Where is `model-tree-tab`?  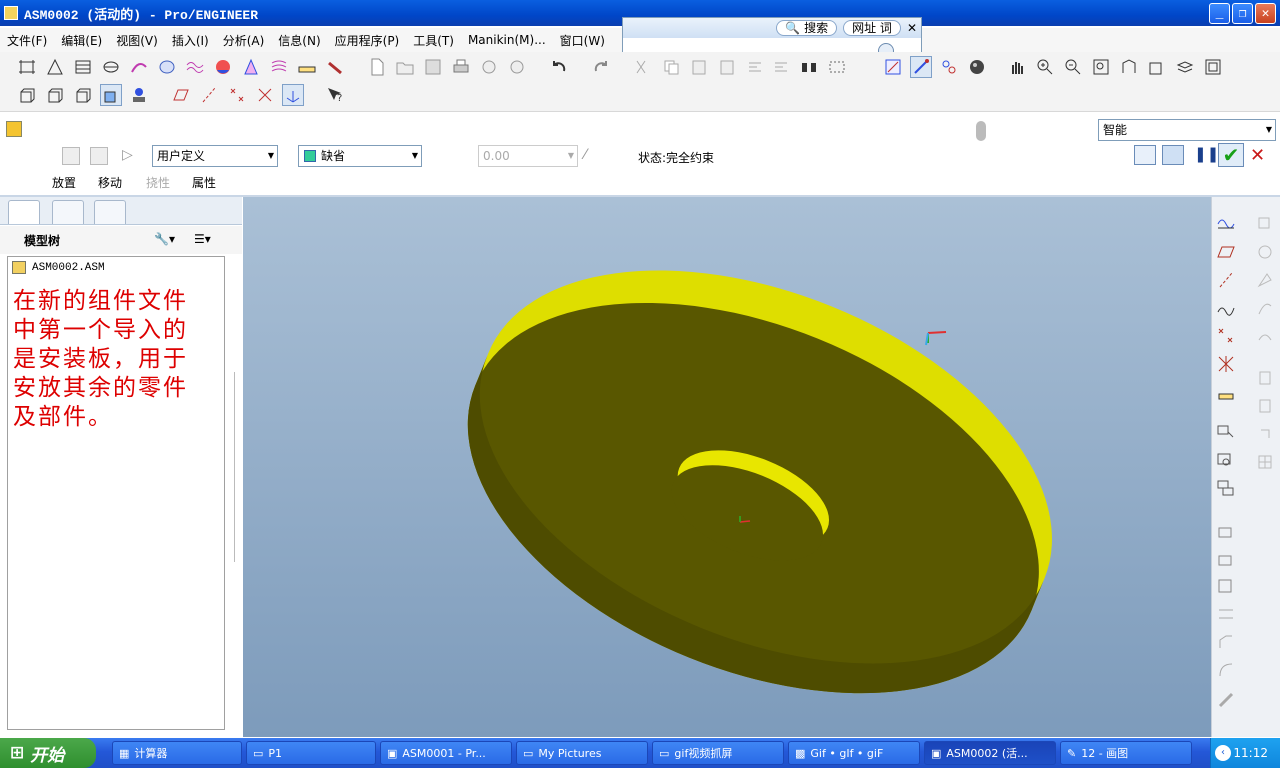
model-tree-tab is located at coordinates (24, 212).